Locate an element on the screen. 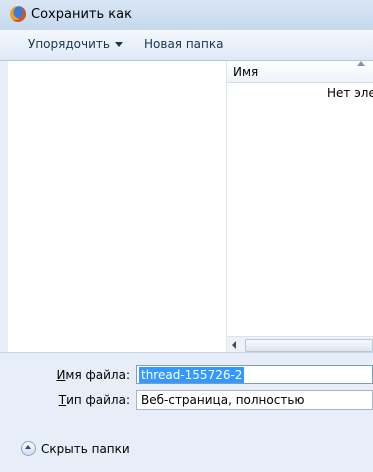 The image size is (373, 472). filename-label: Имя файла: is located at coordinates (93, 375).